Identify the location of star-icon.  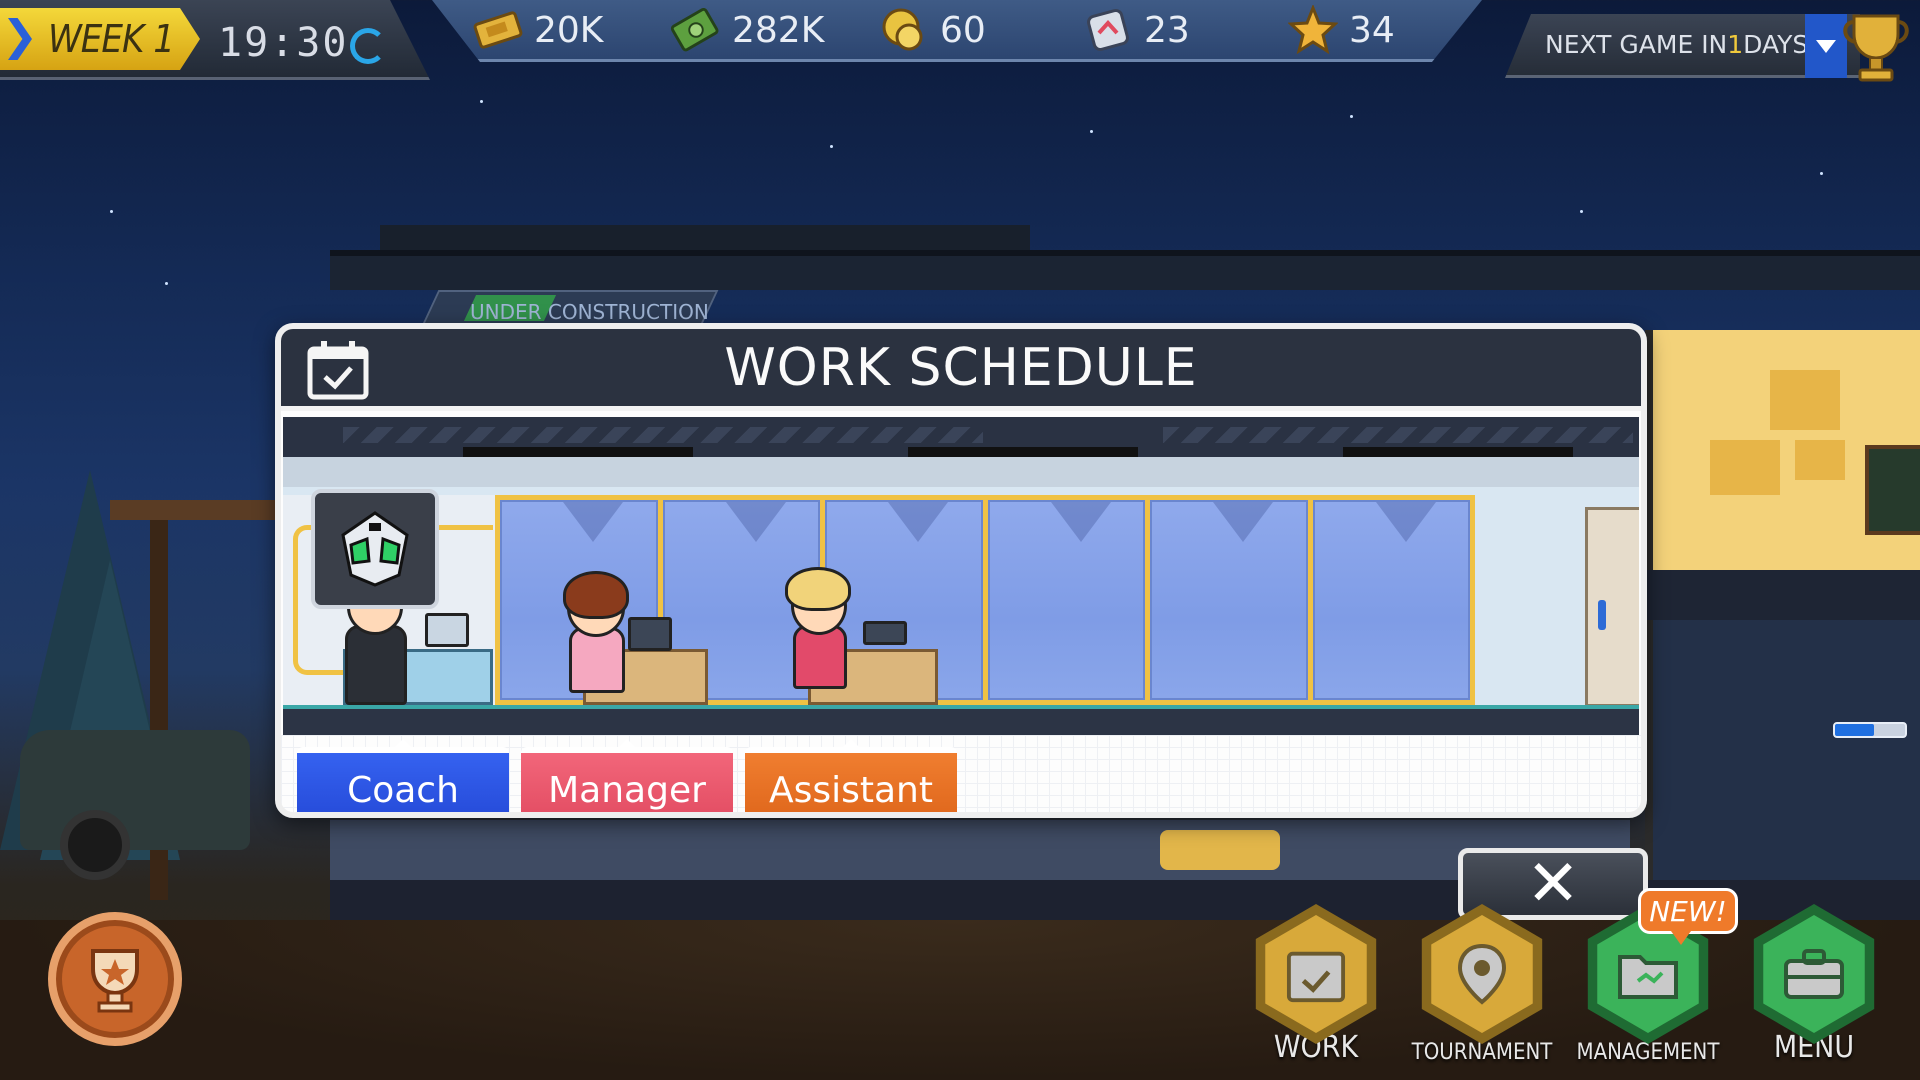
(1313, 30).